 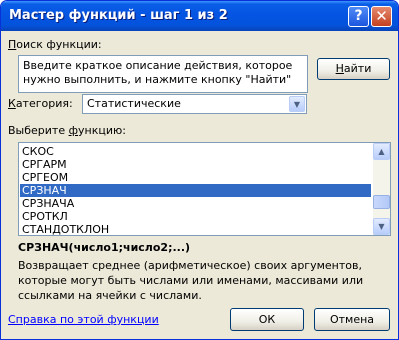 What do you see at coordinates (195, 164) in the screenshot?
I see `list-item: СРГАРМ` at bounding box center [195, 164].